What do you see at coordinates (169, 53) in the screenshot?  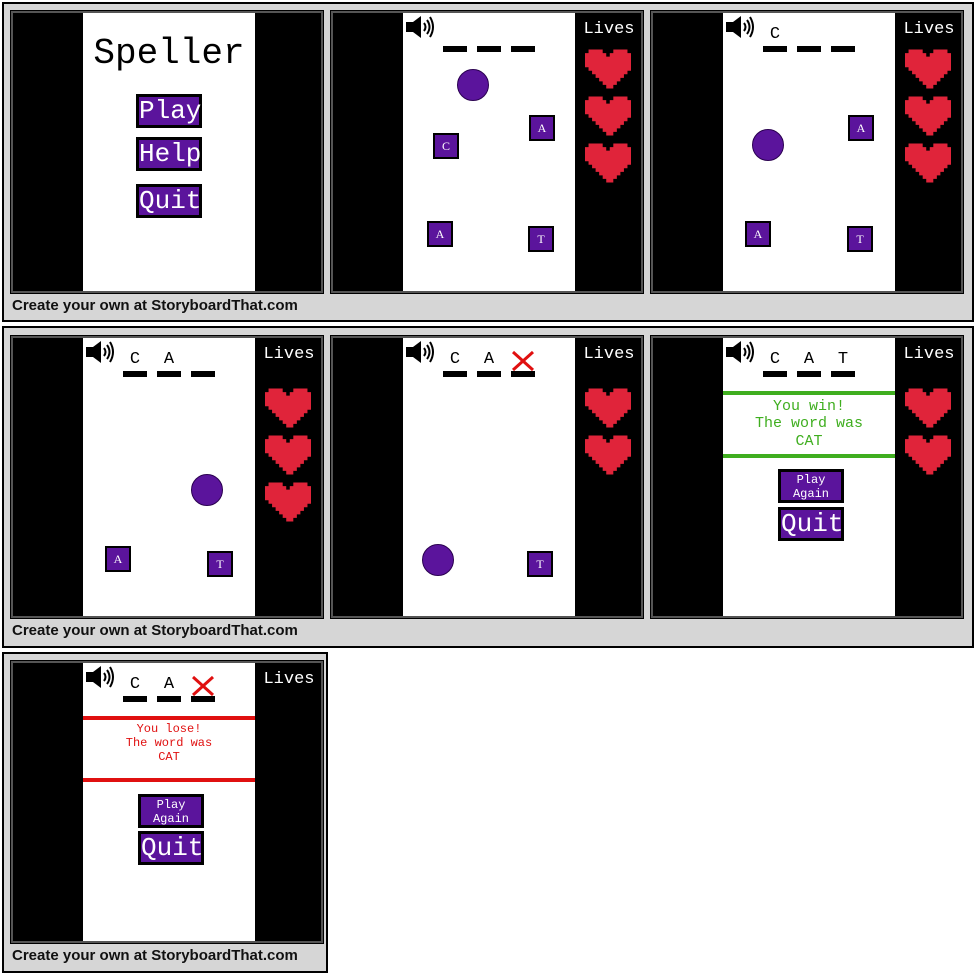 I see `game-title: Speller` at bounding box center [169, 53].